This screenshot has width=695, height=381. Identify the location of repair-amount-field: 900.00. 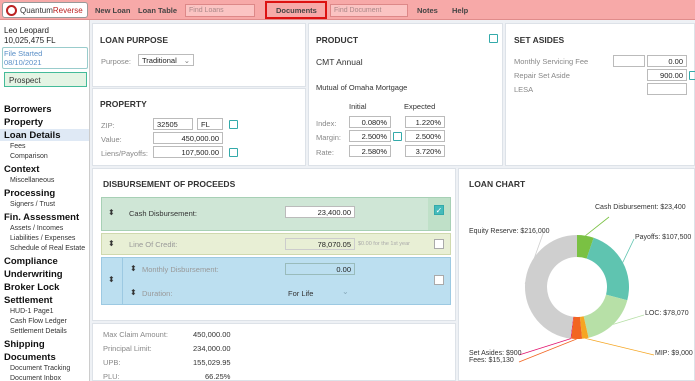
(667, 75).